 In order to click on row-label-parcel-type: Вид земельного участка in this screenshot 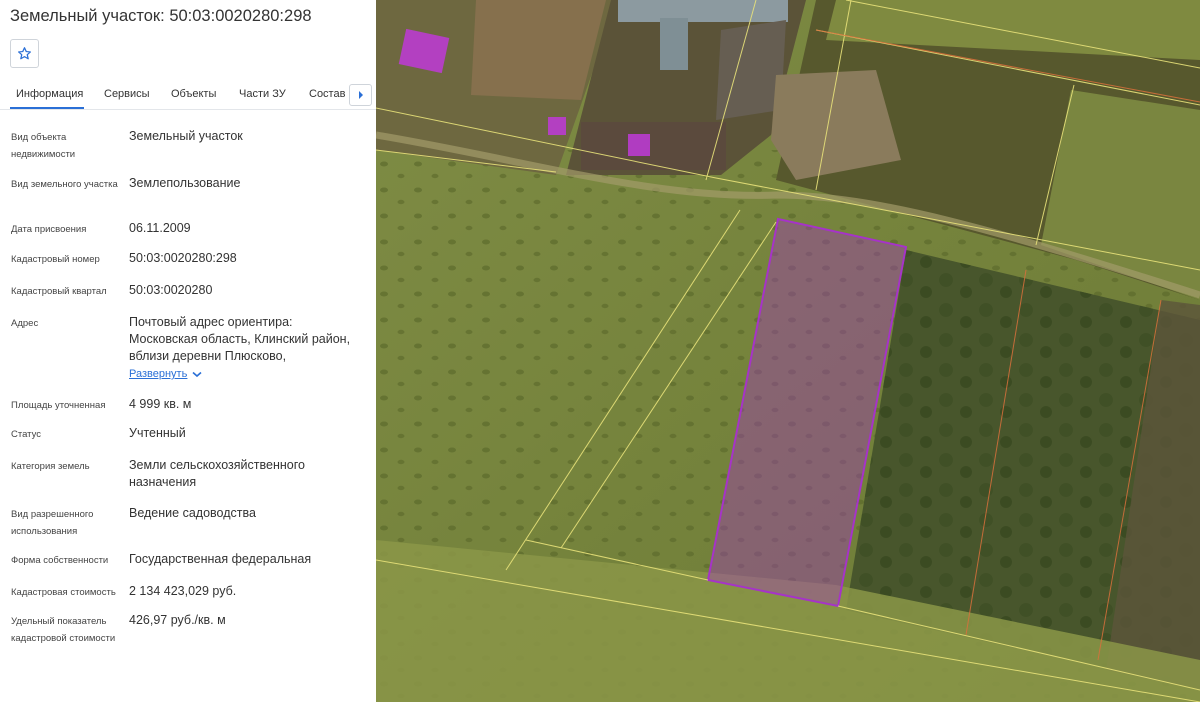, I will do `click(64, 184)`.